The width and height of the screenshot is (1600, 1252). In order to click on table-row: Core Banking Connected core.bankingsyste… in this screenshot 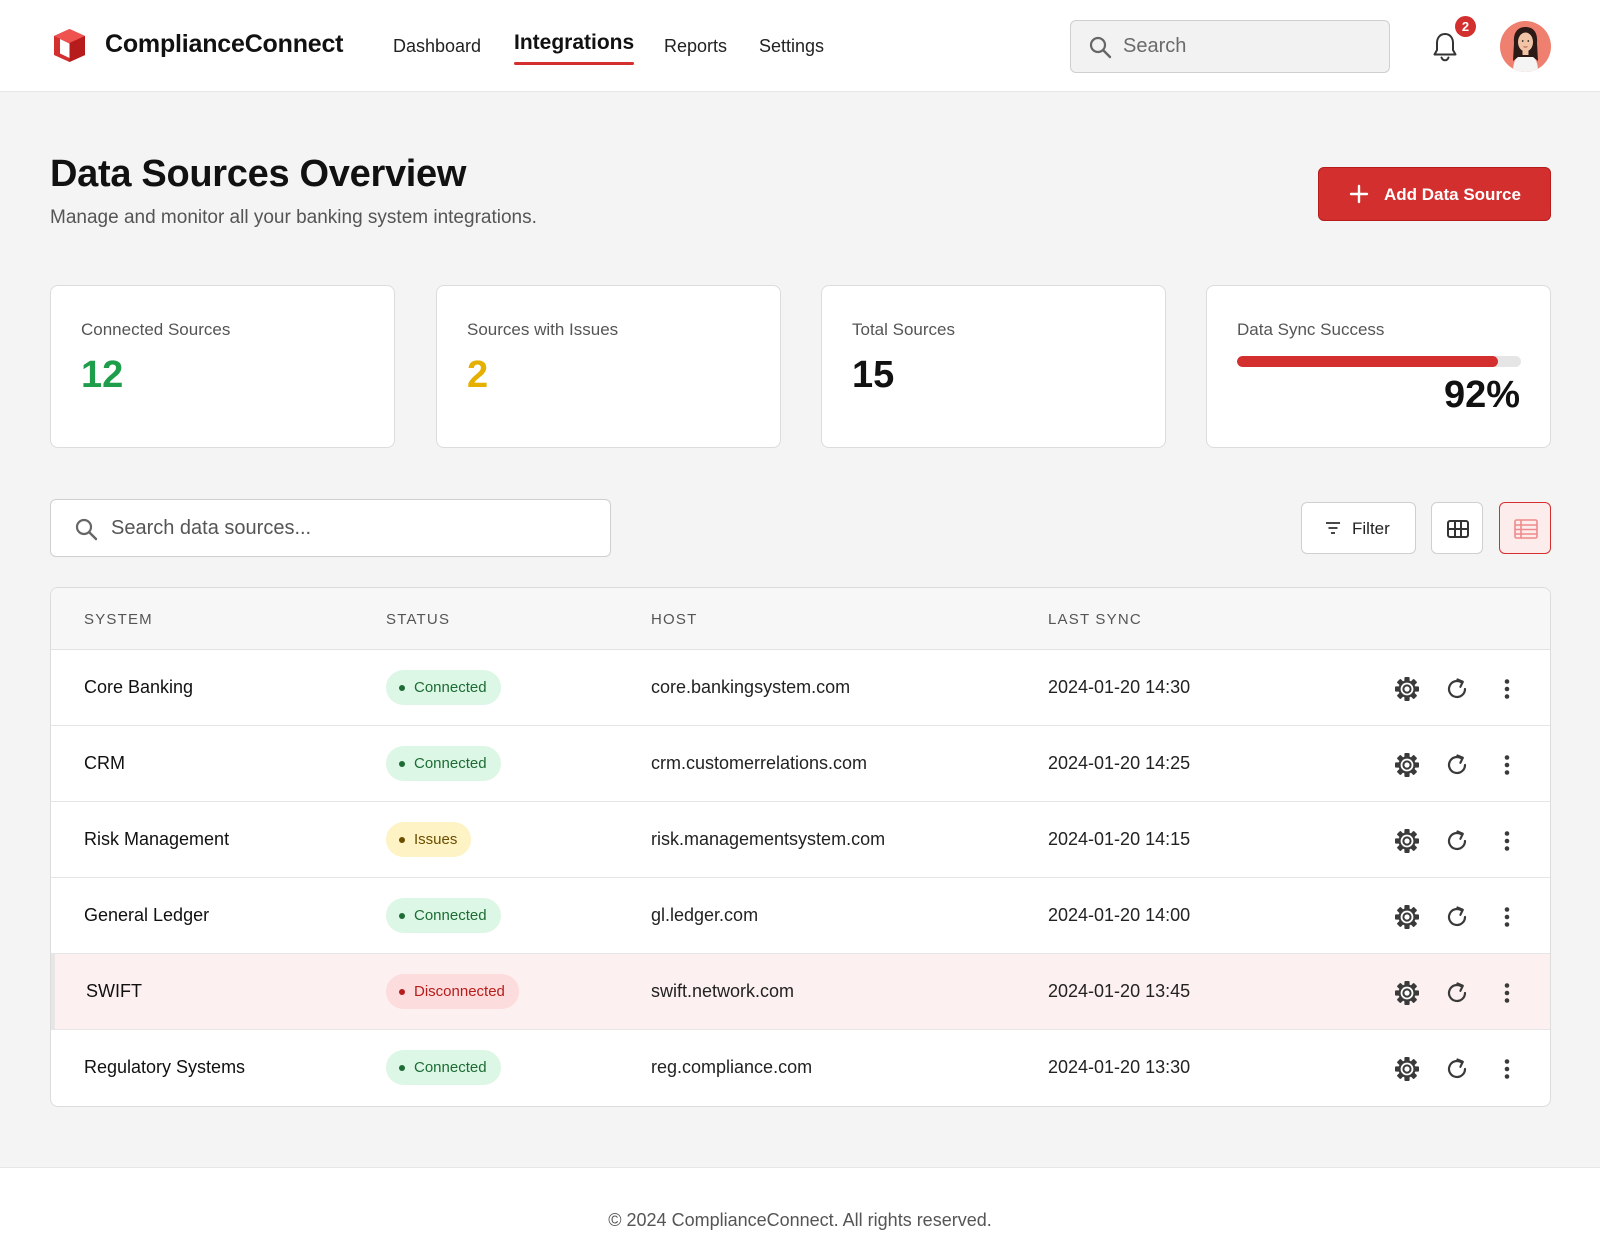, I will do `click(800, 688)`.